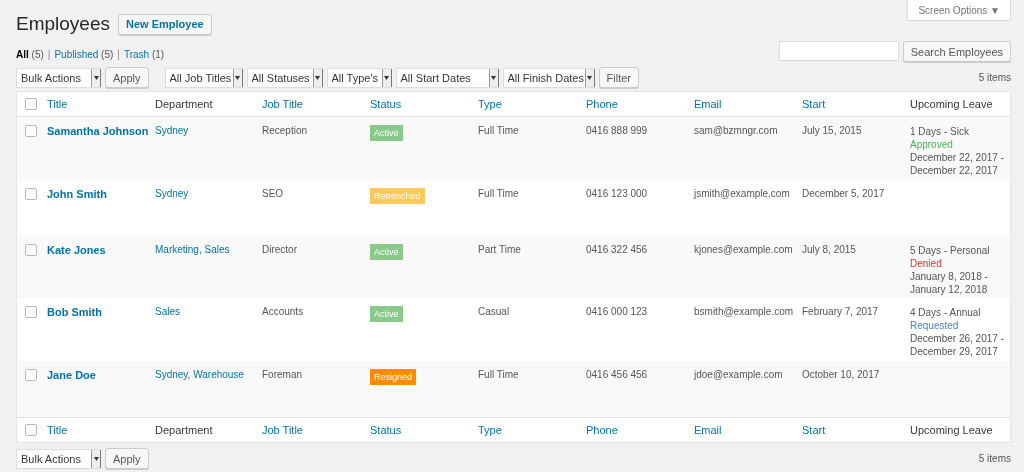 This screenshot has height=472, width=1024. Describe the element at coordinates (30, 54) in the screenshot. I see `view-filter-link: All (5)` at that location.